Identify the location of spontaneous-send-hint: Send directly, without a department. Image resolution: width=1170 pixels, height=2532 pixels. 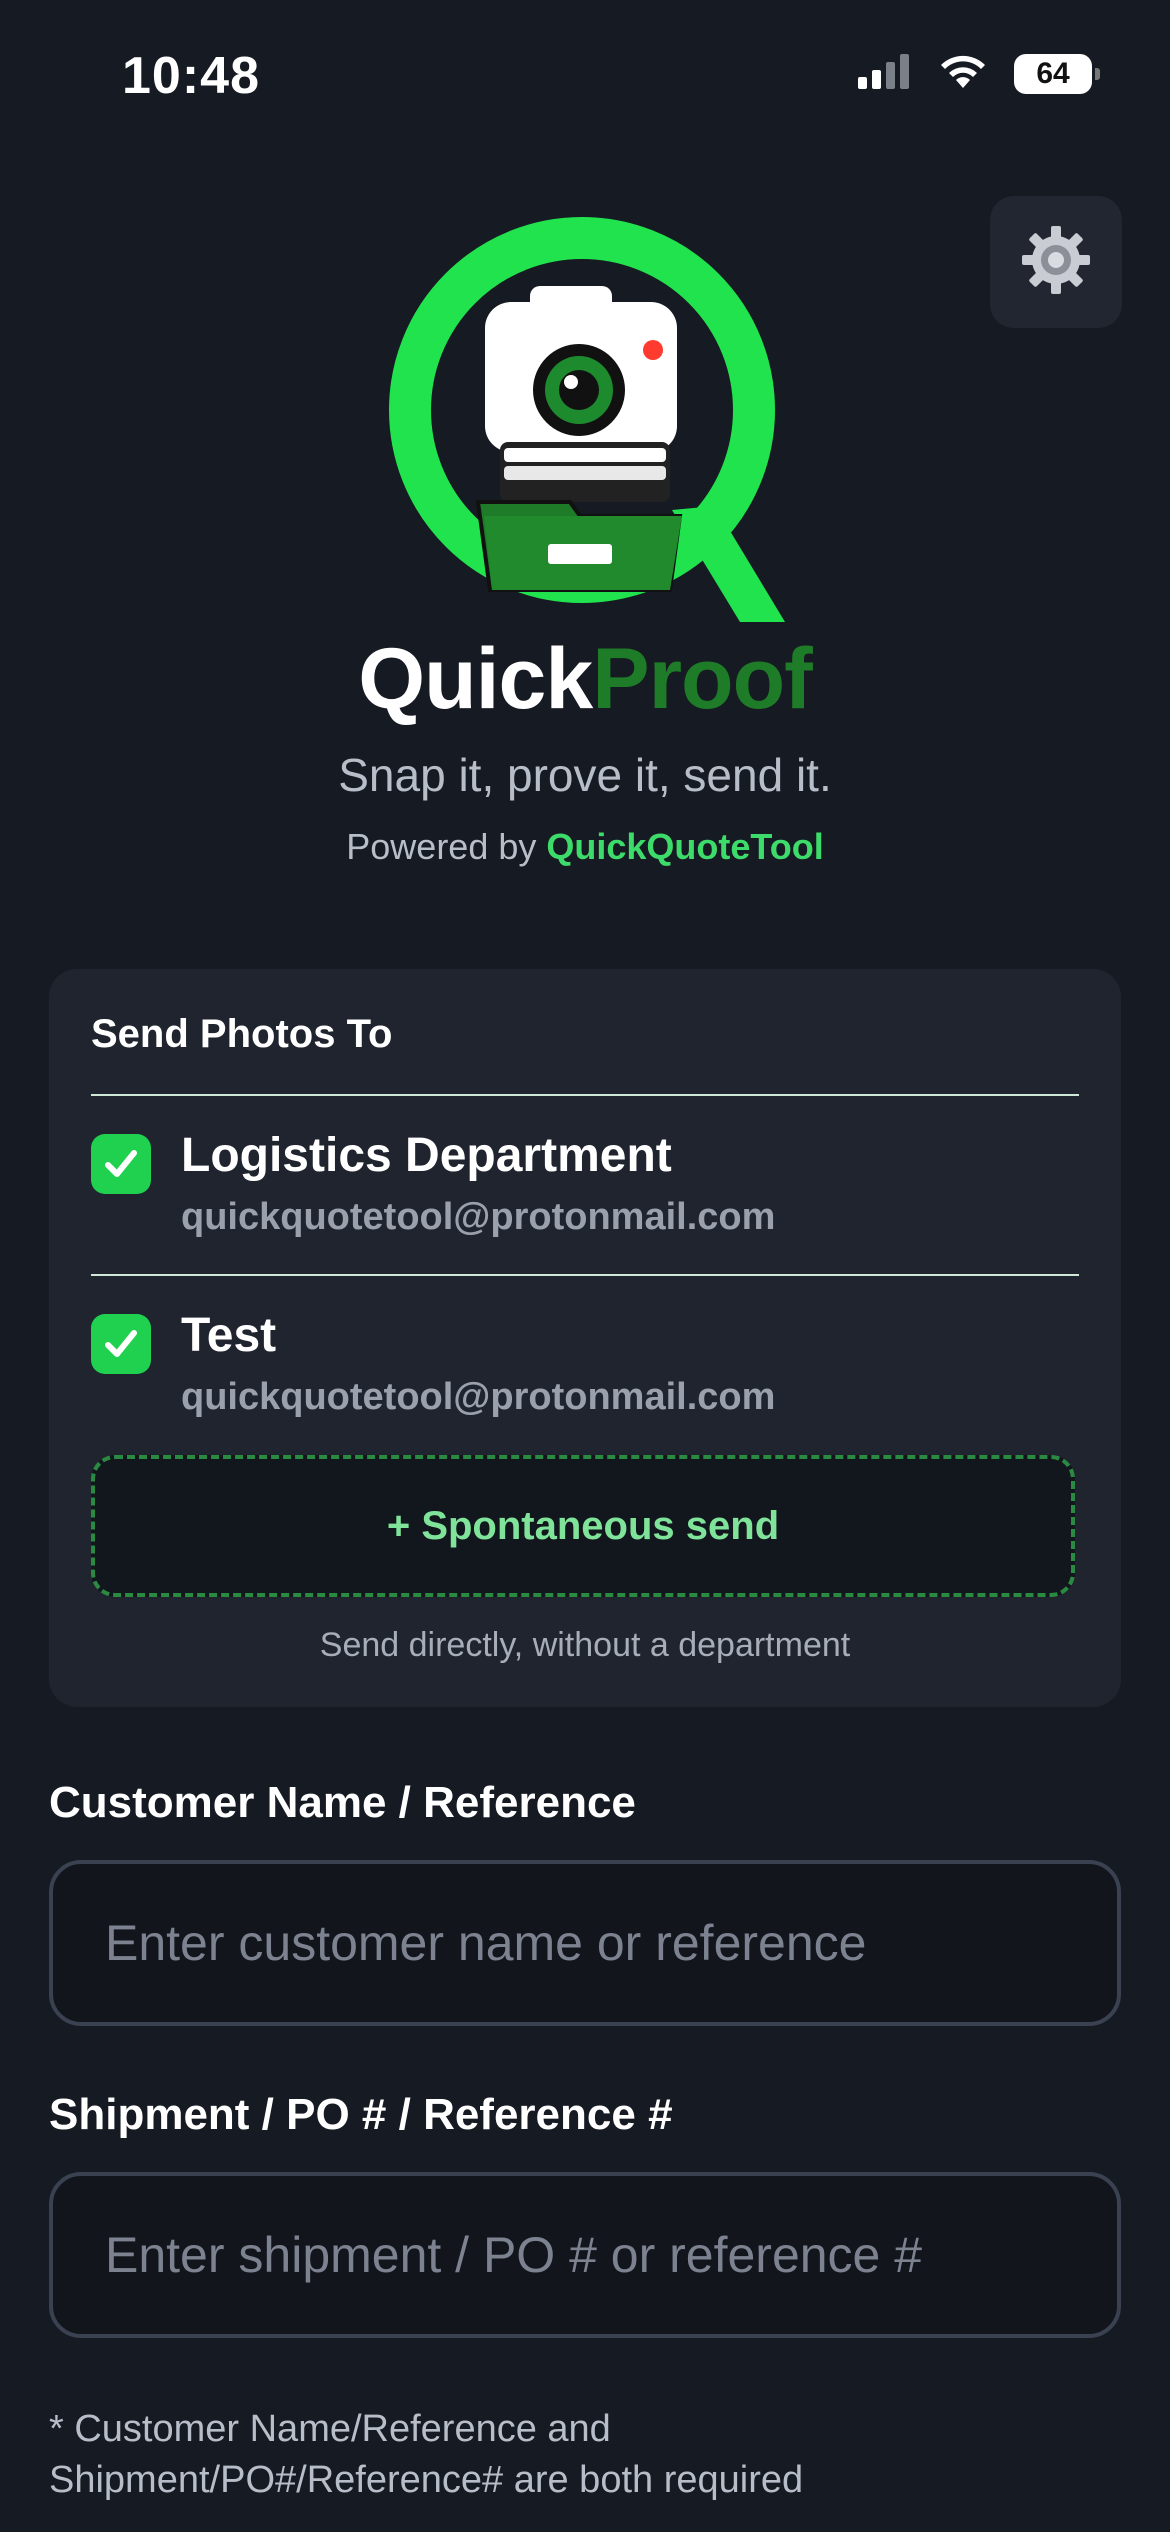
(585, 1645).